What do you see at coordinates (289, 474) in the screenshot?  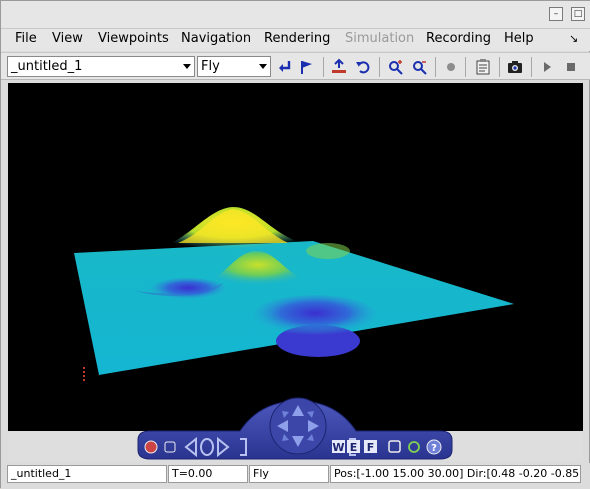 I see `status-nav-mode: Fly` at bounding box center [289, 474].